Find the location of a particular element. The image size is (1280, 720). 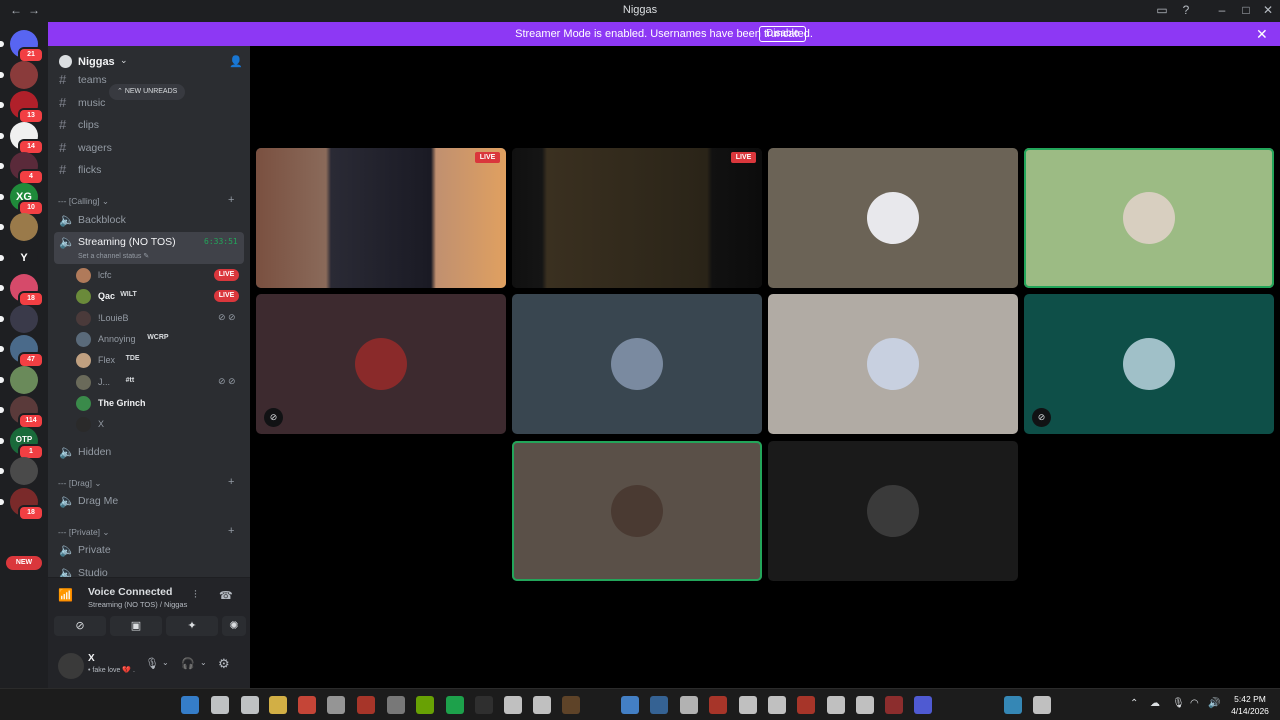

server-icon: 21 is located at coordinates (22, 46).